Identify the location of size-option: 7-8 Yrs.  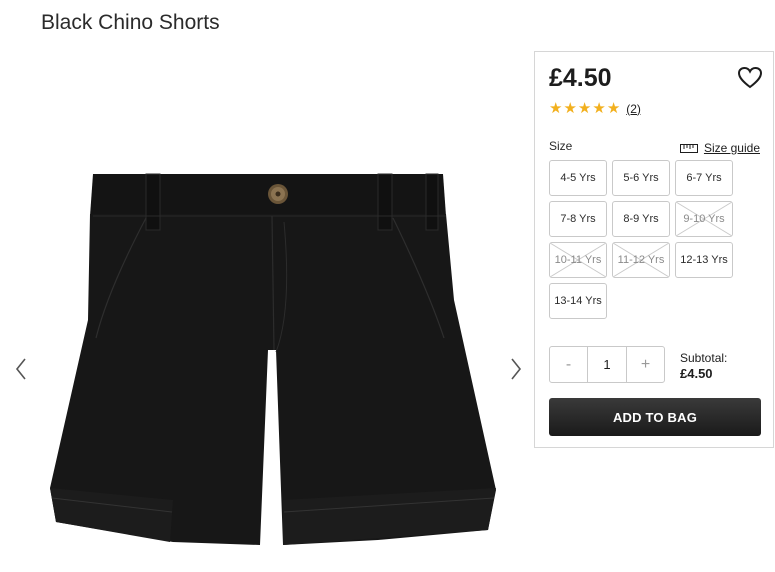
(578, 219).